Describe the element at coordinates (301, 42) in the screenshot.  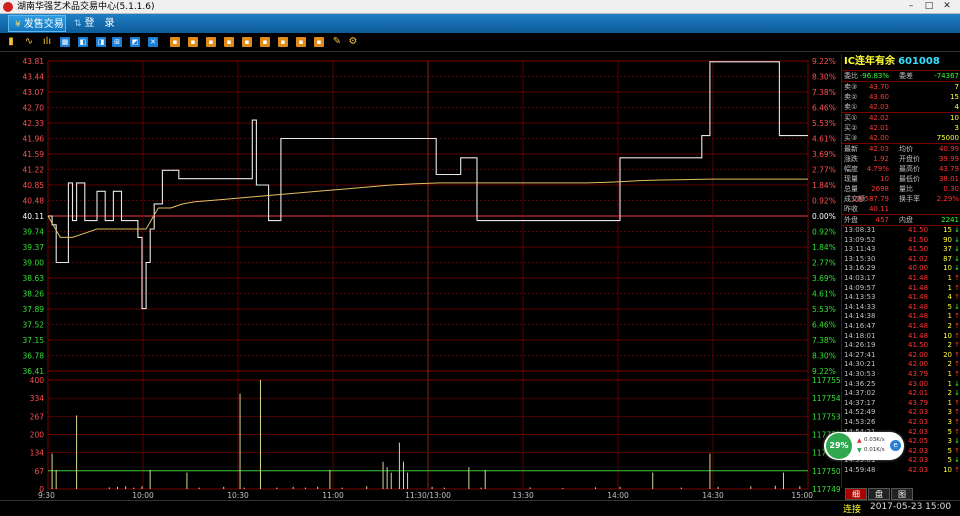
I see `tool-13-icon: ▪` at that location.